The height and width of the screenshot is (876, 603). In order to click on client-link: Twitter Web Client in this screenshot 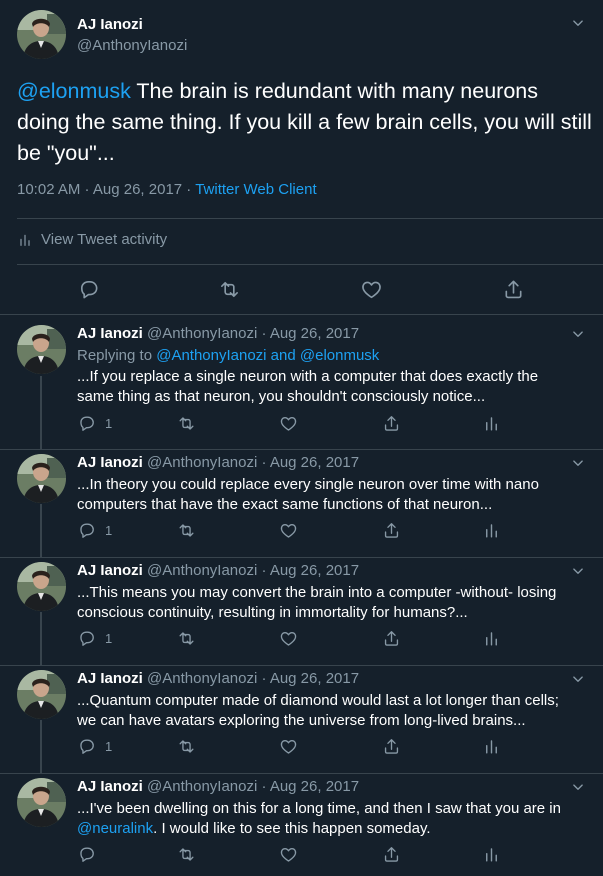, I will do `click(255, 189)`.